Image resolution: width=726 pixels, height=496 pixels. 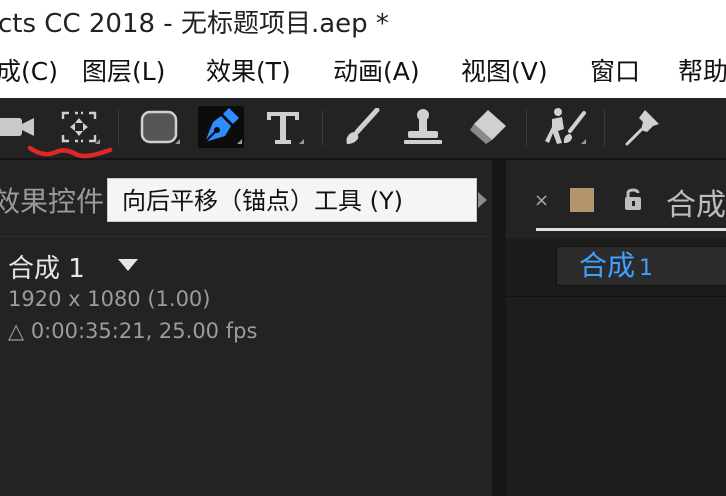 I want to click on eraser-tool, so click(x=487, y=127).